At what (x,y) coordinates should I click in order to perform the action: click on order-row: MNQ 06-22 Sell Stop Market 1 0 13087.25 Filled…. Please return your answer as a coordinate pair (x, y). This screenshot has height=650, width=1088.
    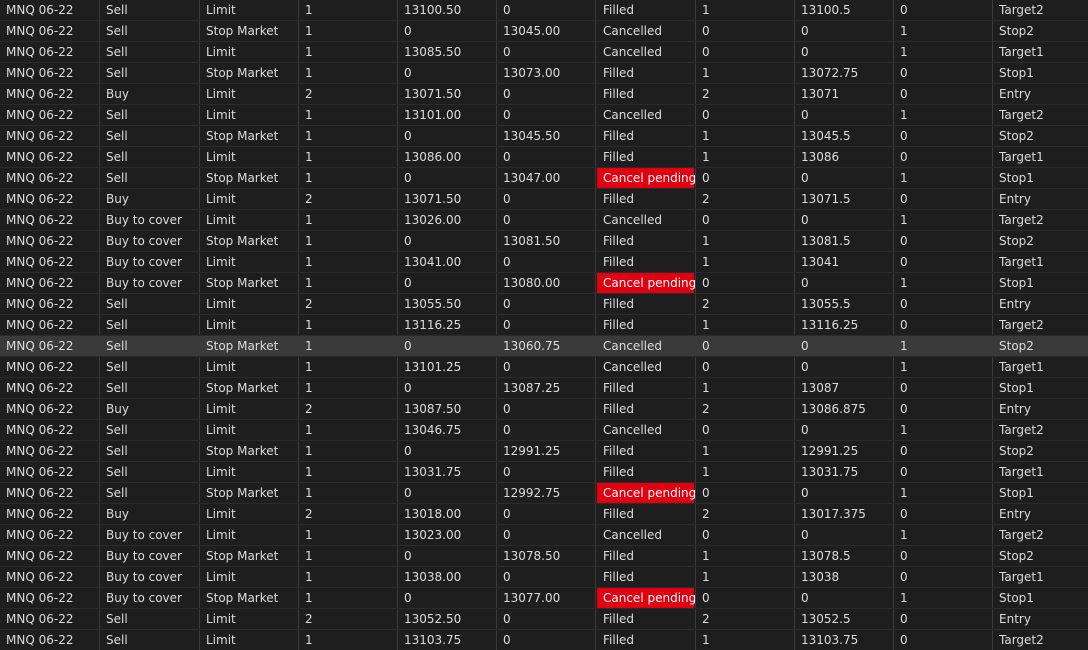
    Looking at the image, I should click on (544, 388).